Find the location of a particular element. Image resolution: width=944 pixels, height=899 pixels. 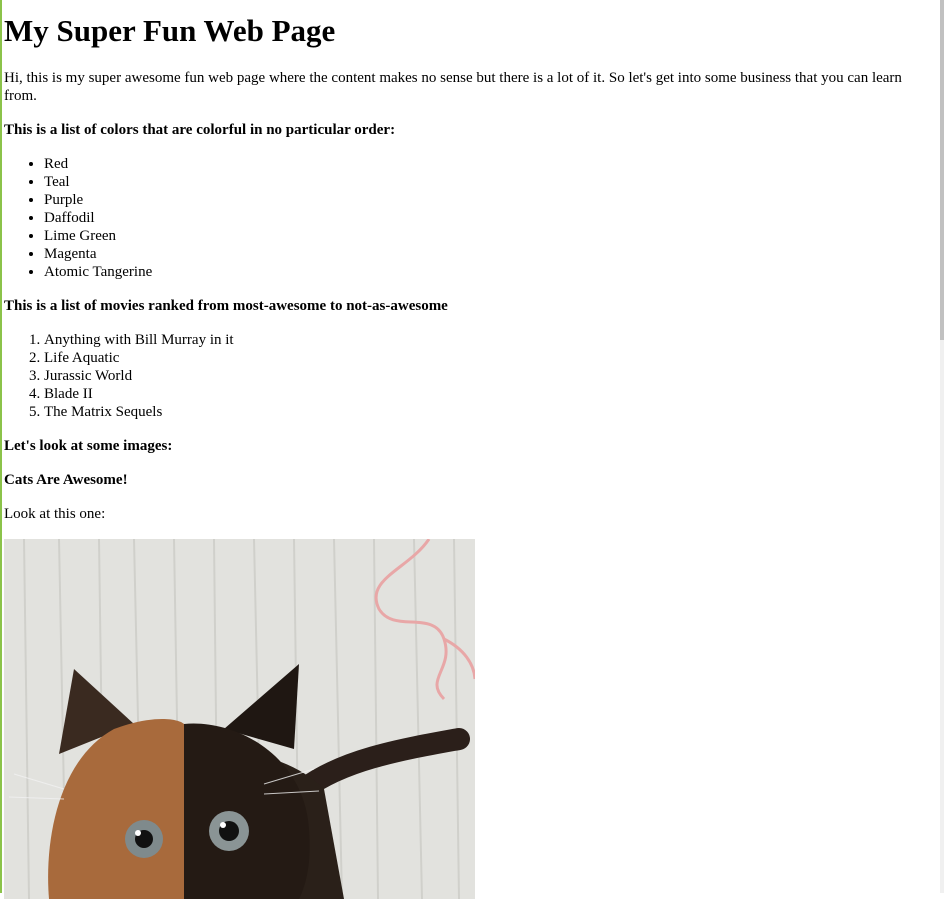

list-item: The Matrix Sequels is located at coordinates (487, 412).